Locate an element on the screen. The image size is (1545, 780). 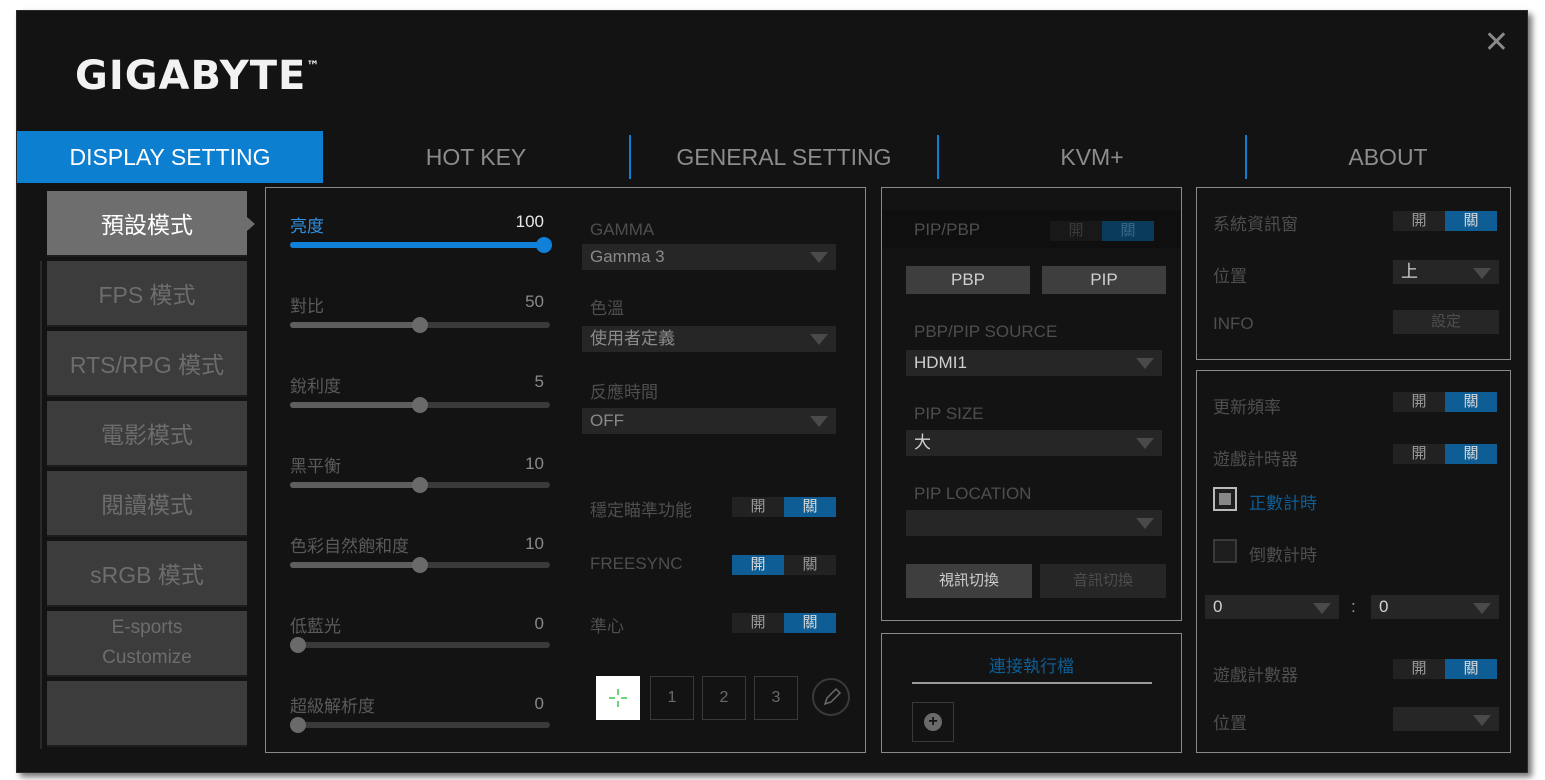
color-vibrance-label: 色彩自然飽和度 is located at coordinates (349, 546).